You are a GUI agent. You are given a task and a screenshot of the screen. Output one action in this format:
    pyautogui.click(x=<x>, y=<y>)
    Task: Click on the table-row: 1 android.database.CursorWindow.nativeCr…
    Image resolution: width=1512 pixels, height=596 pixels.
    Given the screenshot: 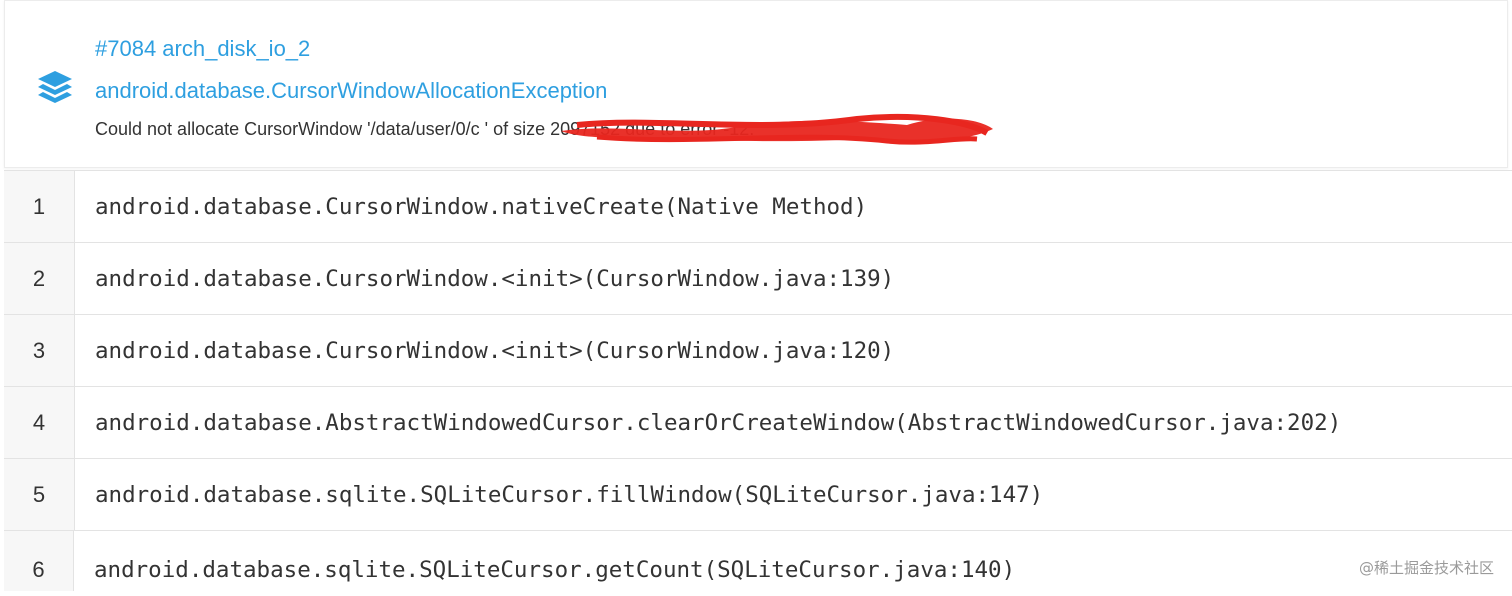 What is the action you would take?
    pyautogui.click(x=758, y=207)
    